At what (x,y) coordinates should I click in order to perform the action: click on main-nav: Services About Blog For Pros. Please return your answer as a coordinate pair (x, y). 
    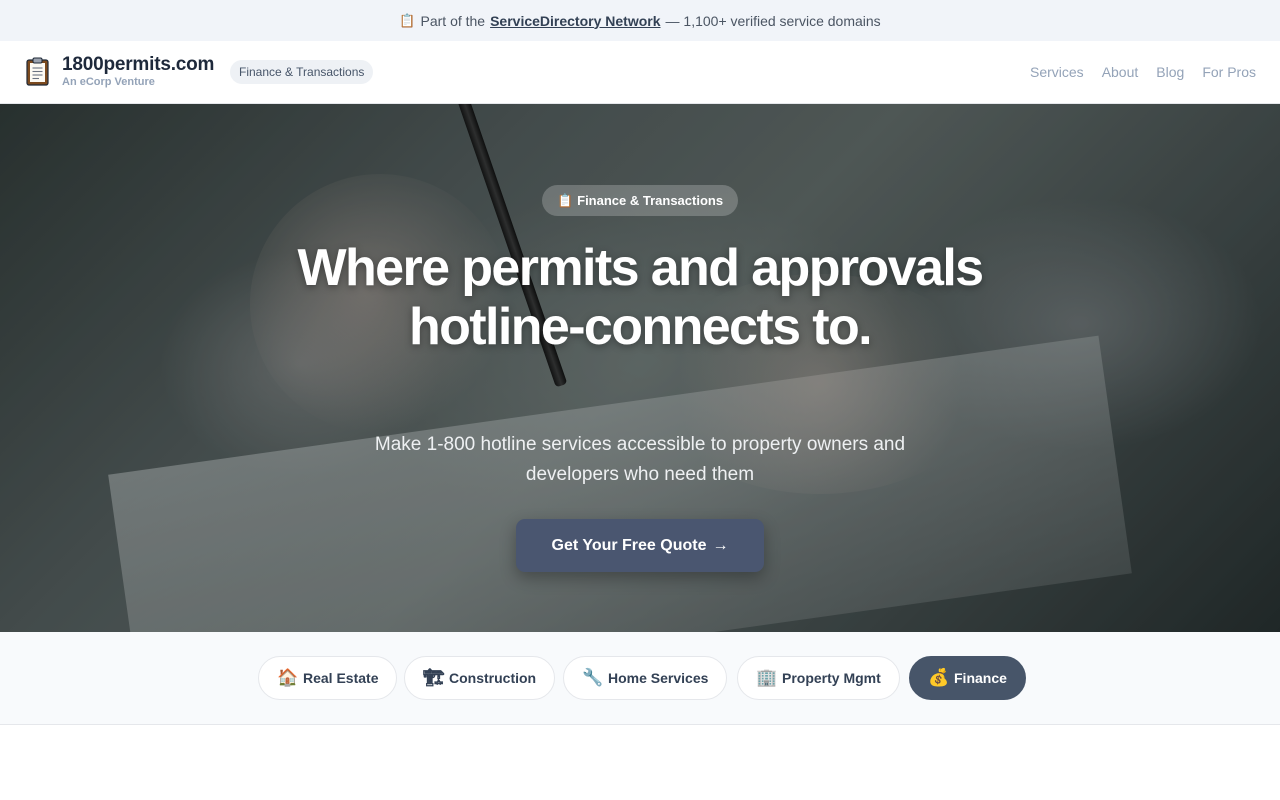
    Looking at the image, I should click on (1143, 72).